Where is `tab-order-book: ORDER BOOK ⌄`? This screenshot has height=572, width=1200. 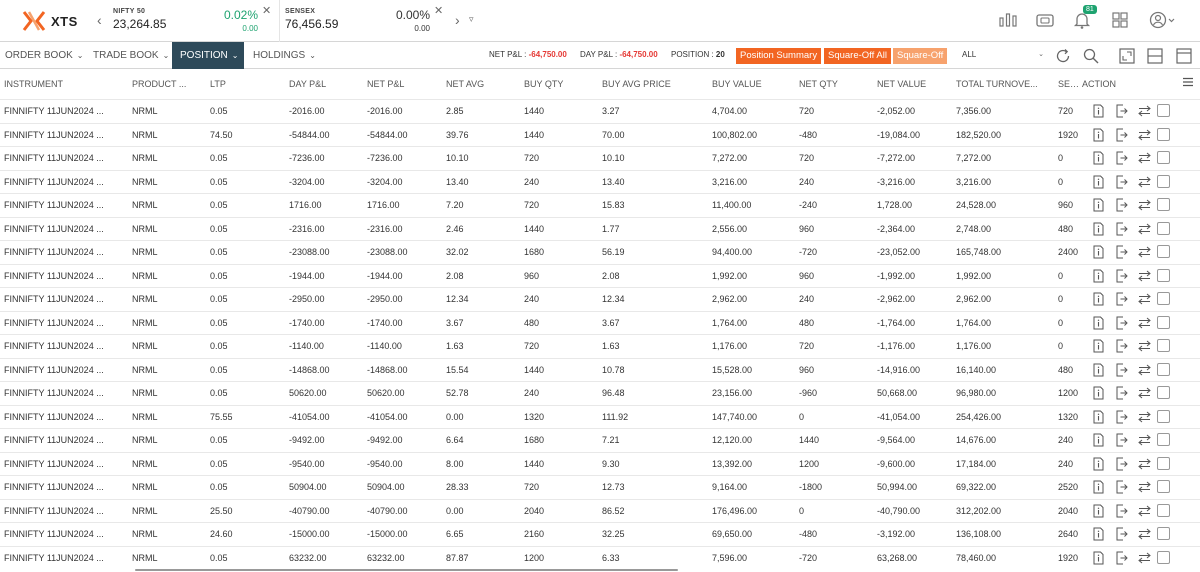
tab-order-book: ORDER BOOK ⌄ is located at coordinates (44, 55).